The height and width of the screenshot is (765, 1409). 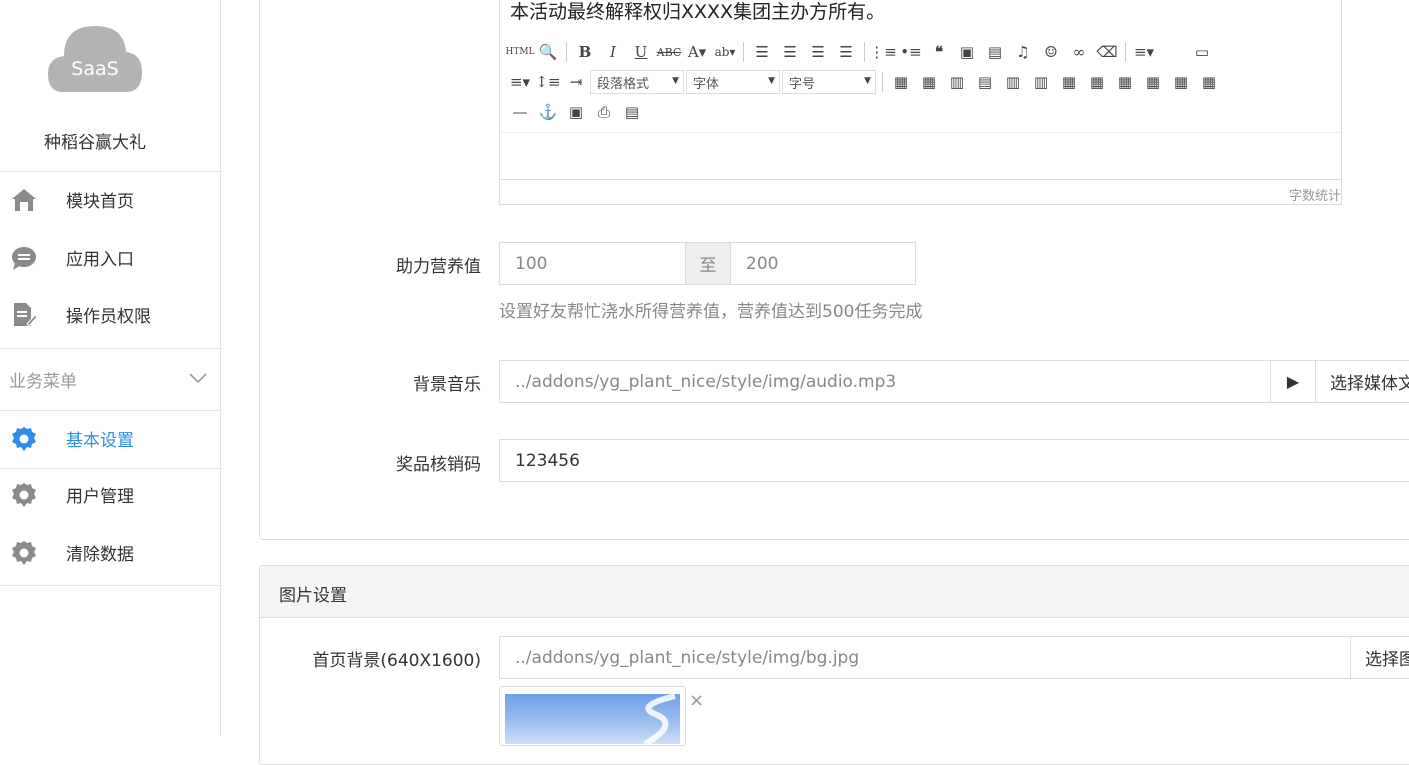 I want to click on logo: SaaS, so click(x=95, y=58).